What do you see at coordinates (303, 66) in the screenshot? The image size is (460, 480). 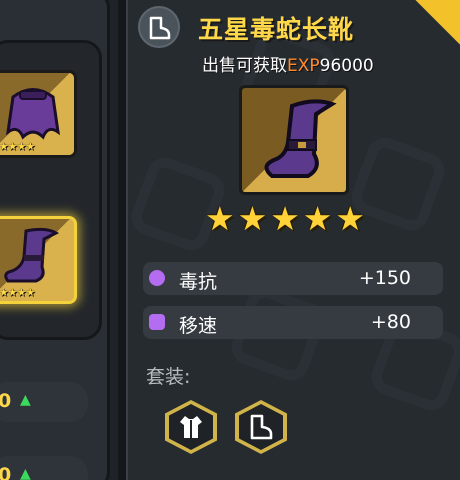 I see `sell-currency: EXP` at bounding box center [303, 66].